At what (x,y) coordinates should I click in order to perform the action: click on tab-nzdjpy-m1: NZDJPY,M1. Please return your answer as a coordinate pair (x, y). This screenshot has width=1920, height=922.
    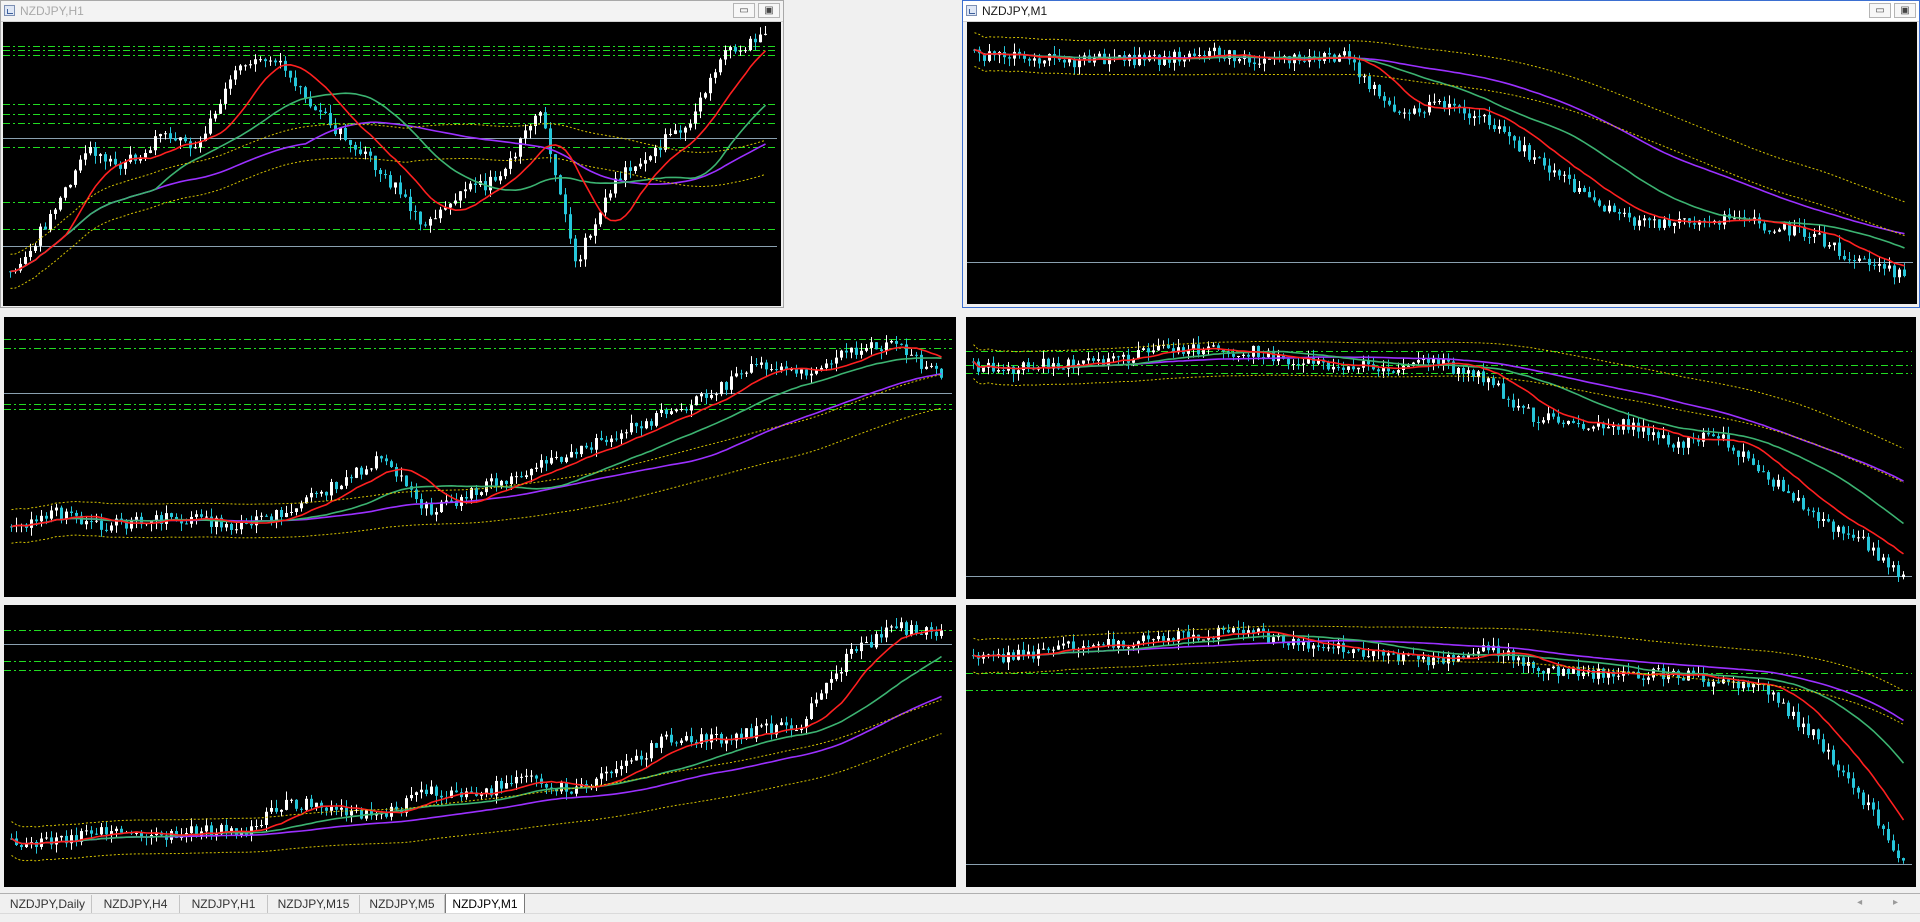
    Looking at the image, I should click on (485, 904).